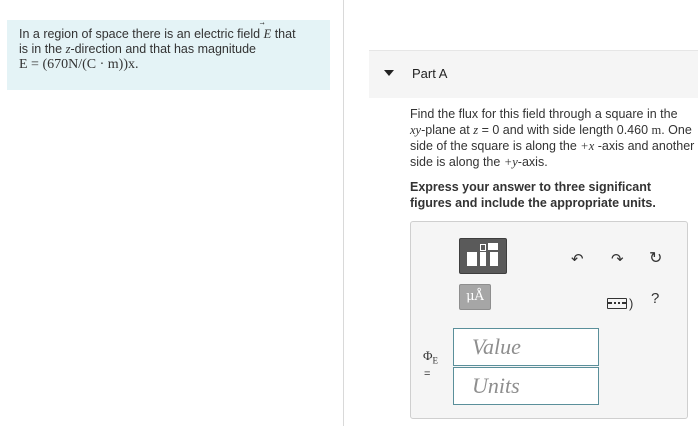  I want to click on keyboard-icon: ), so click(620, 303).